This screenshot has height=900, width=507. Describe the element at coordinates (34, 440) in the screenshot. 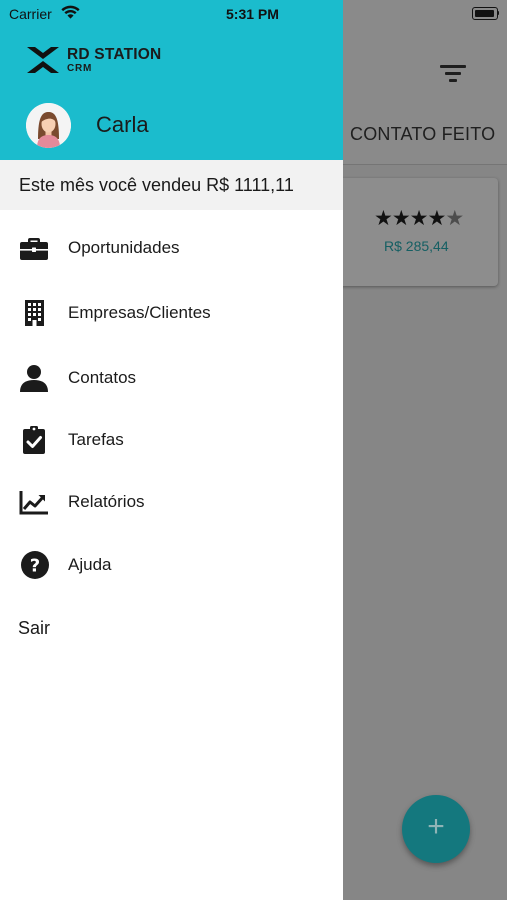

I see `clipboard-check-icon` at that location.